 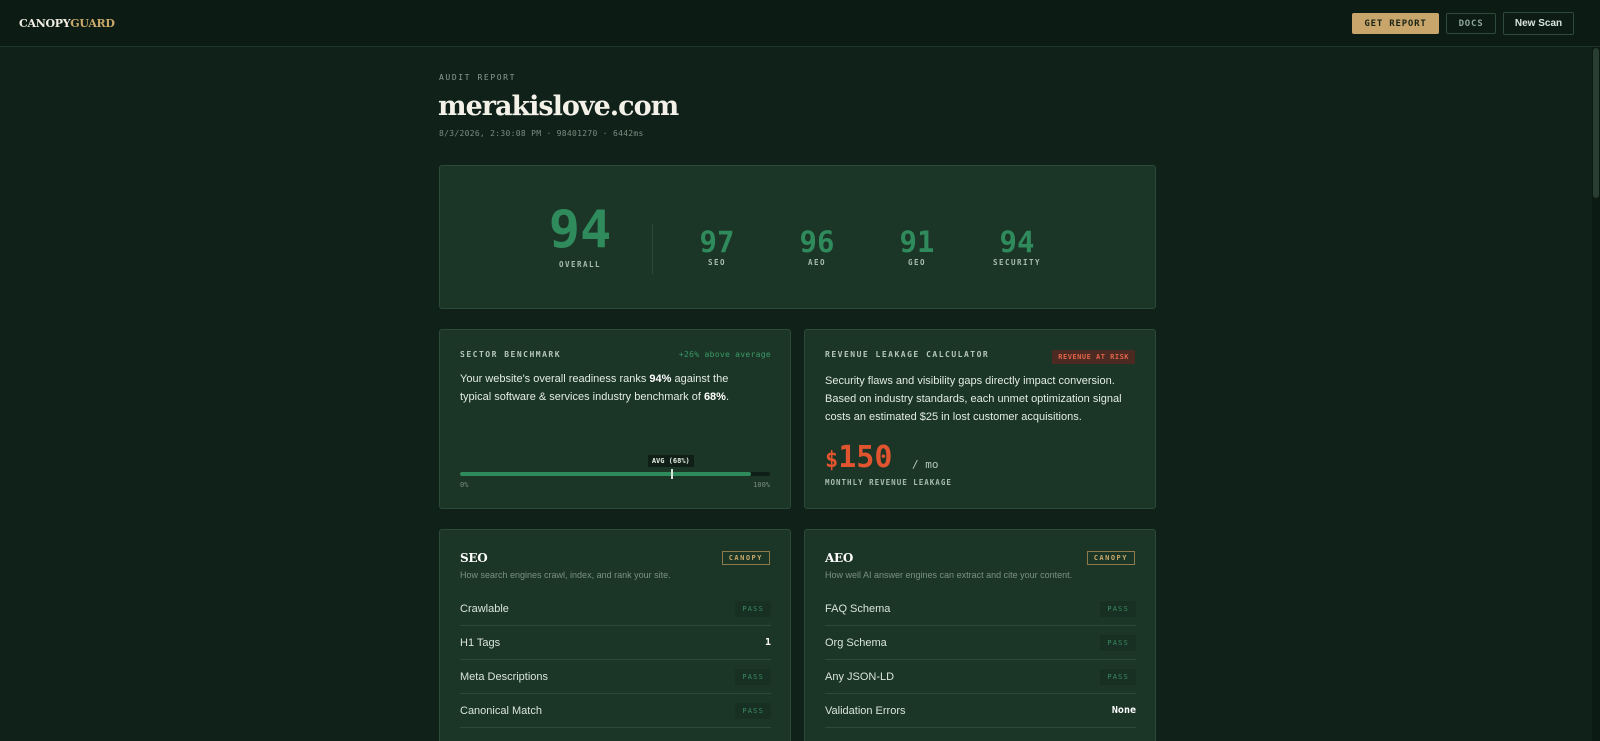 What do you see at coordinates (1093, 357) in the screenshot?
I see `revenue-risk-badge: REVENUE AT RISK` at bounding box center [1093, 357].